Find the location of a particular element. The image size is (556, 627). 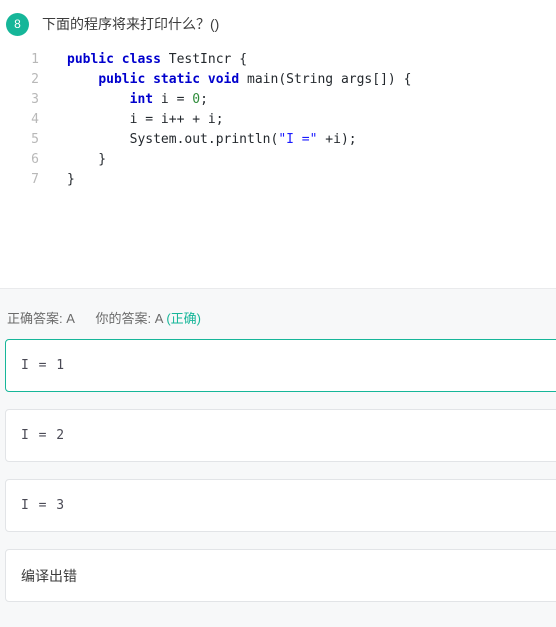

code-token-pln: i = is located at coordinates (173, 99).